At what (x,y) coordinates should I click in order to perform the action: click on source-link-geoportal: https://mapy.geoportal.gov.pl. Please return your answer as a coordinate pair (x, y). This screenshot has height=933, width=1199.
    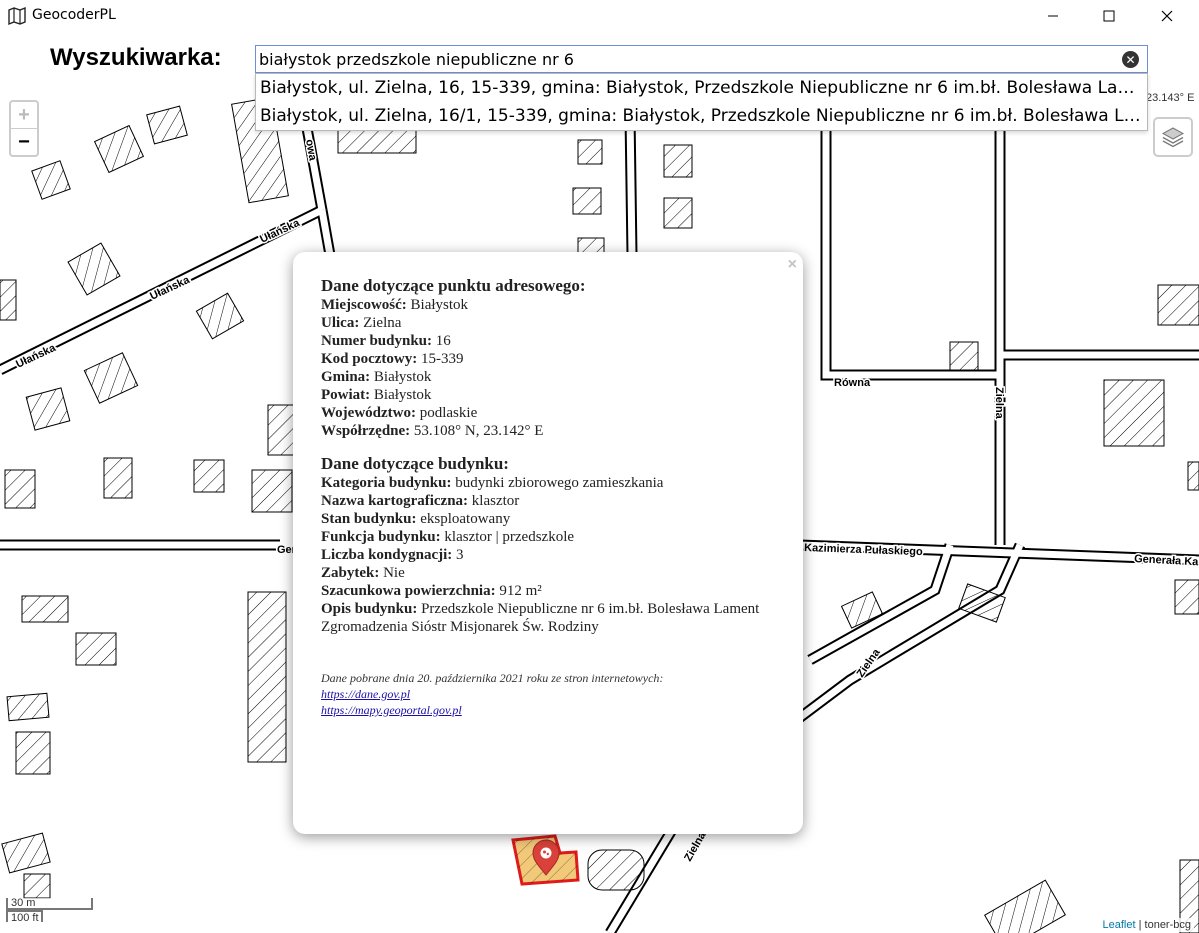
    Looking at the image, I should click on (548, 710).